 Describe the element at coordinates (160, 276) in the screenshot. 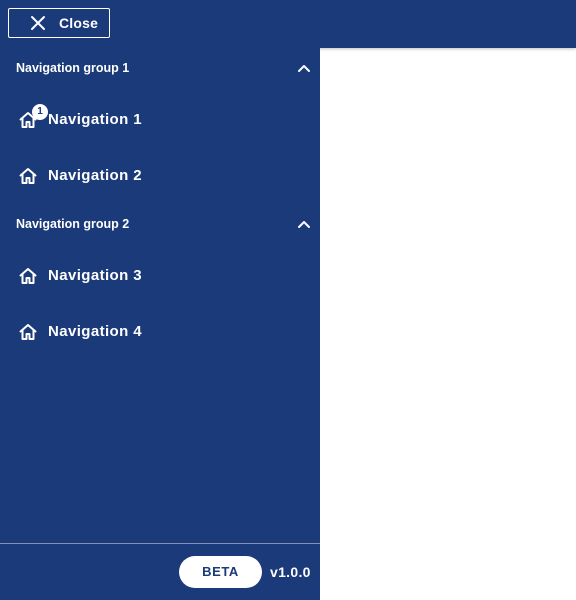

I see `nav-item-navigation-3: Navigation 3` at that location.